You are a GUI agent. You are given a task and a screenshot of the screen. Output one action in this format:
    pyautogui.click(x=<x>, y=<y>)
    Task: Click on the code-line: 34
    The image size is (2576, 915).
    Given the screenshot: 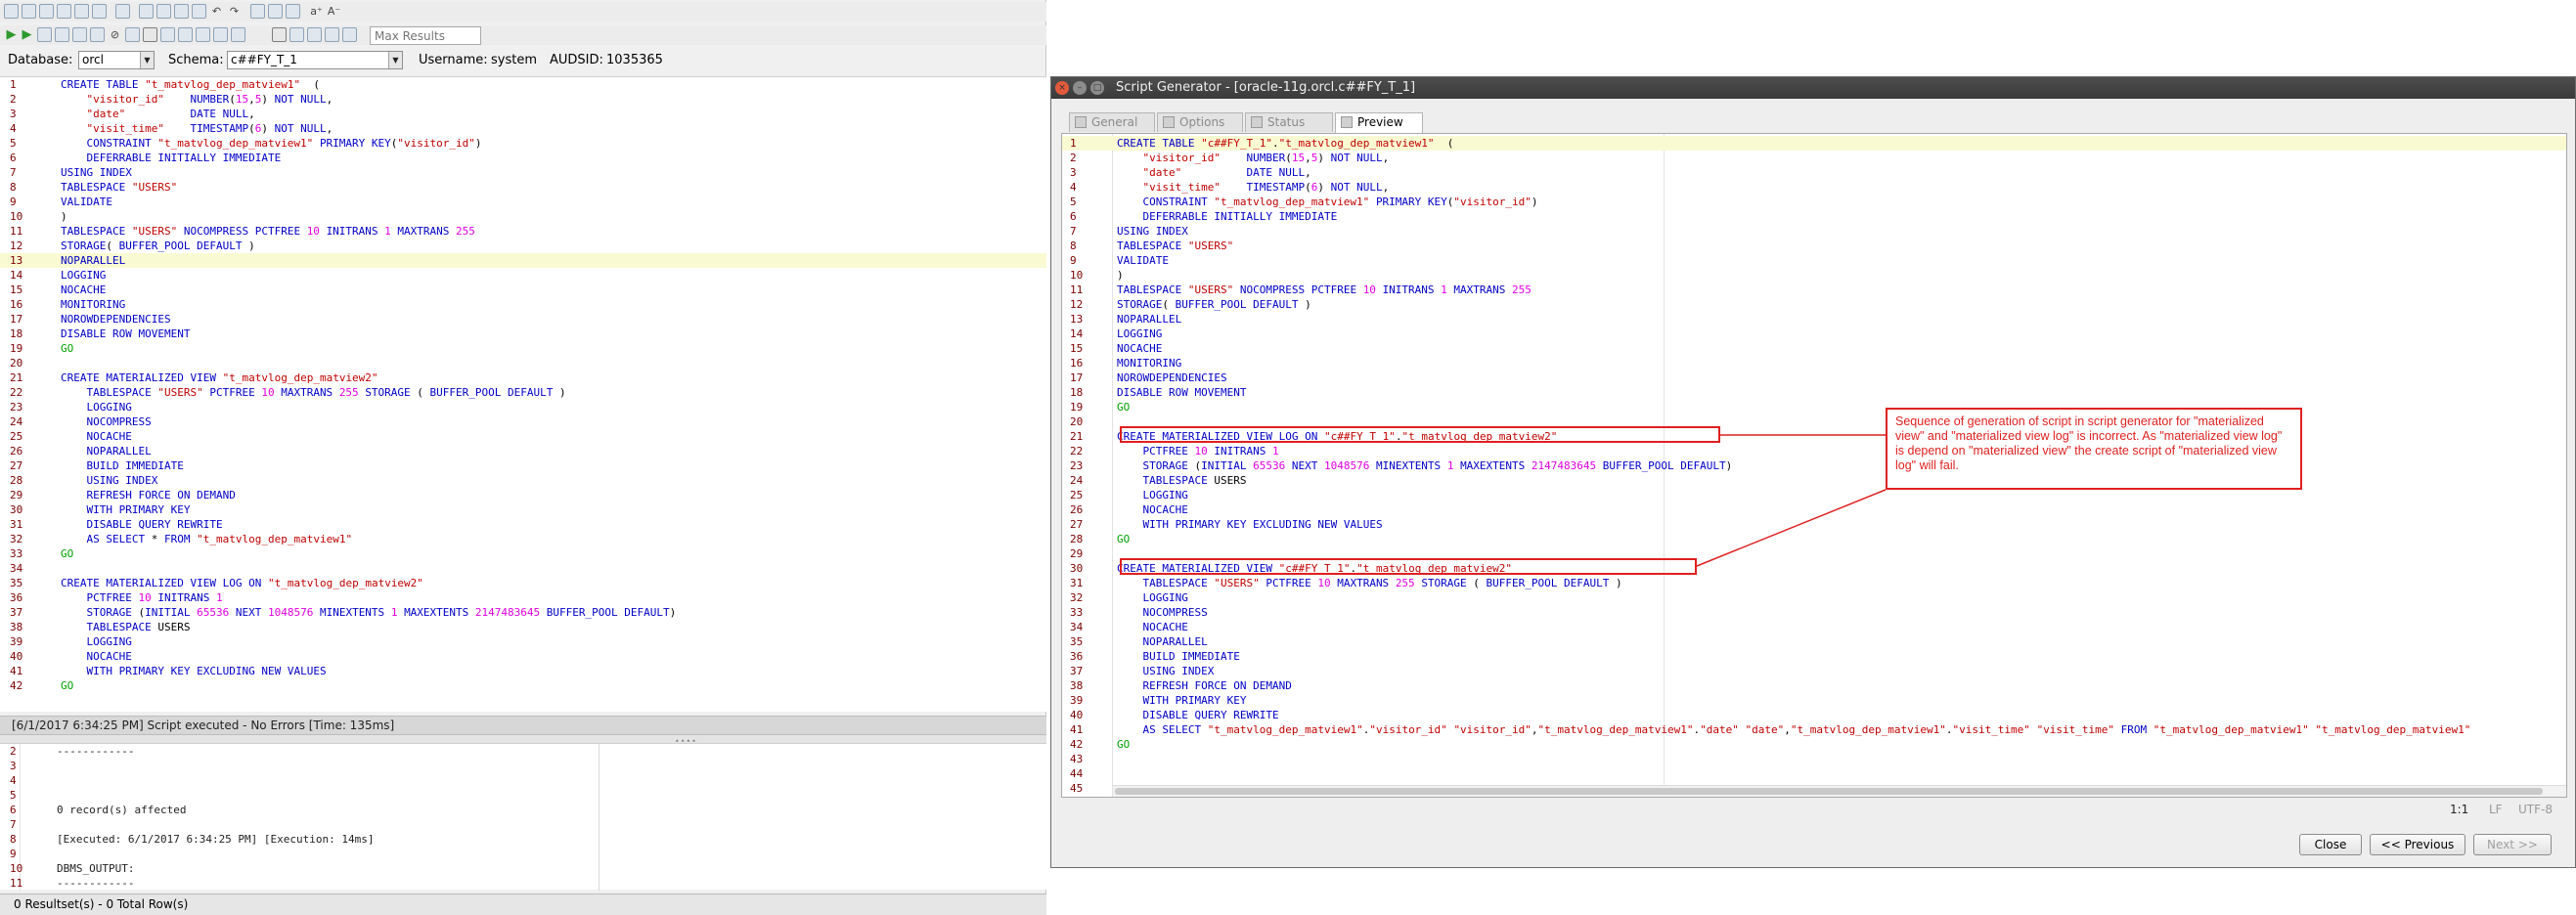 What is the action you would take?
    pyautogui.click(x=523, y=568)
    